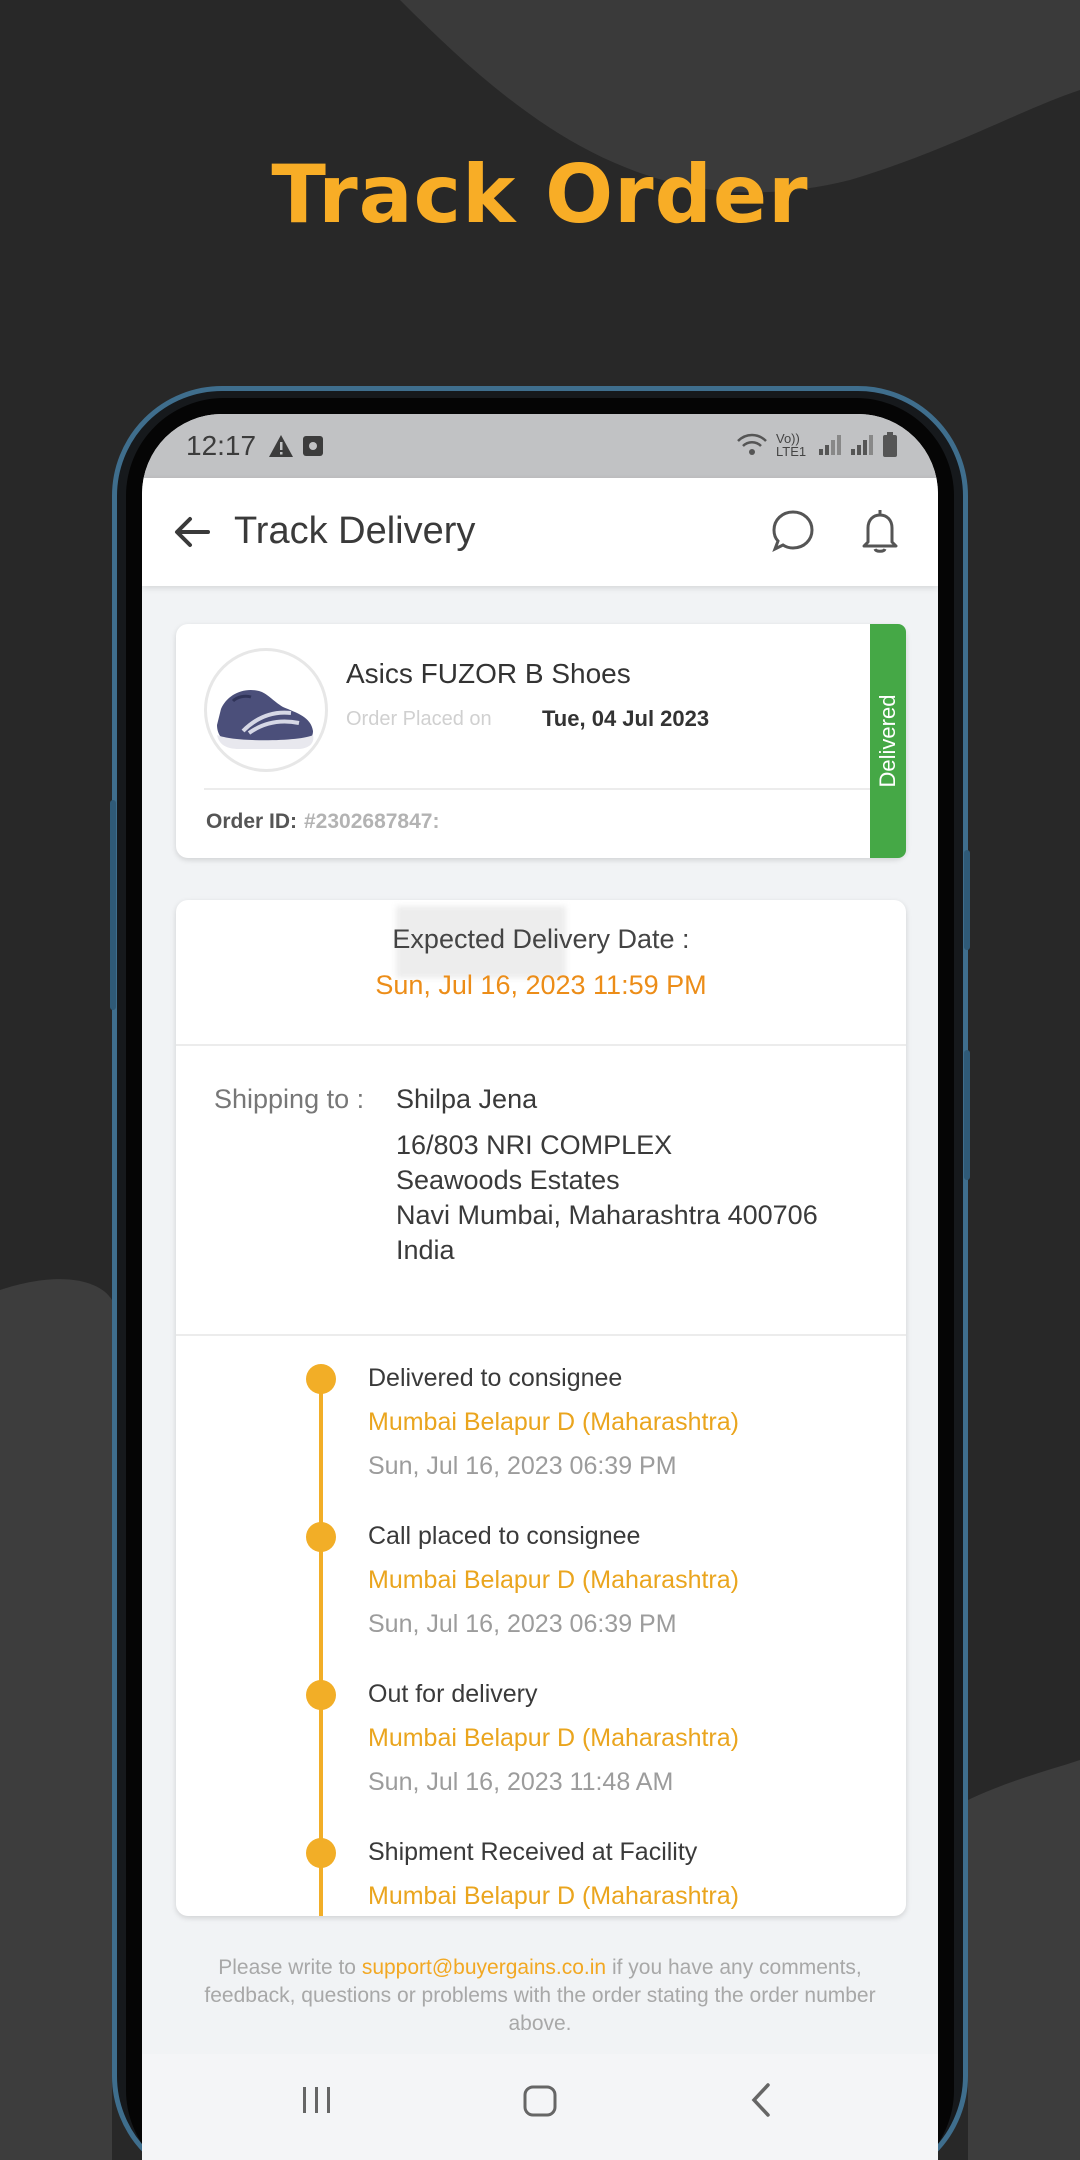  What do you see at coordinates (453, 1694) in the screenshot?
I see `event-title: Out for delivery` at bounding box center [453, 1694].